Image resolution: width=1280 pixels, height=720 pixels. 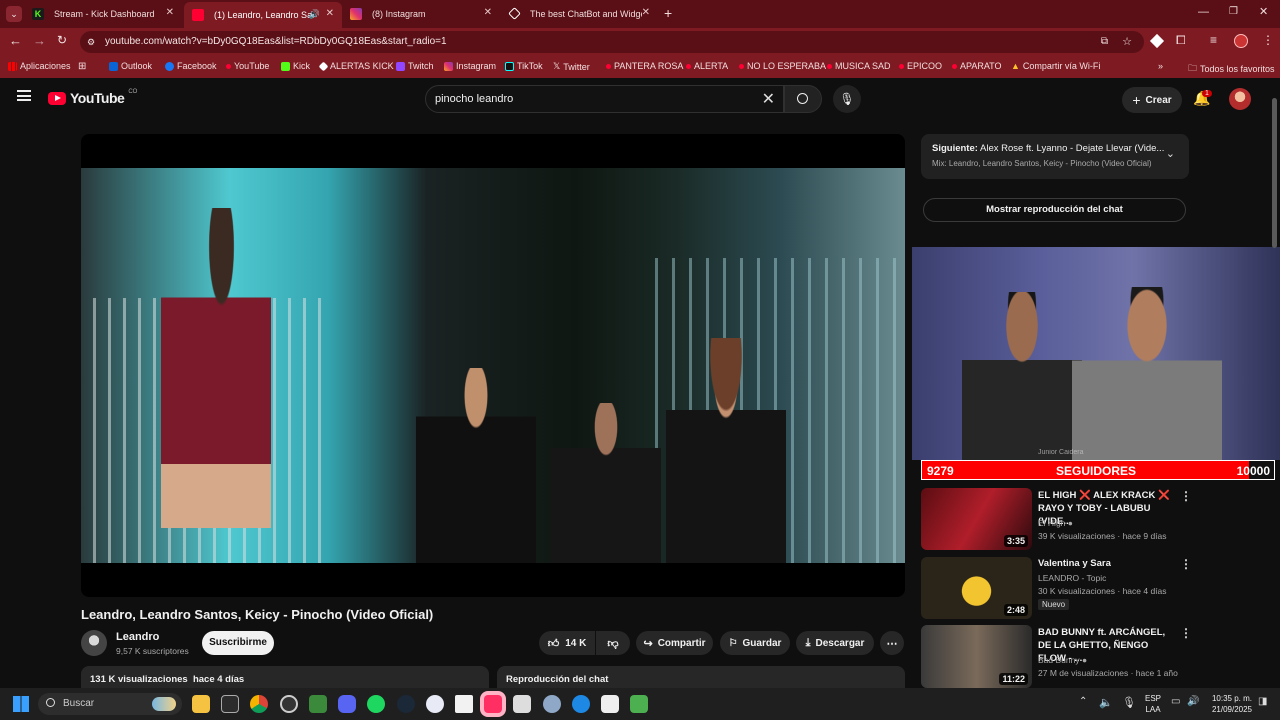 I want to click on chrome-icon, so click(x=259, y=704).